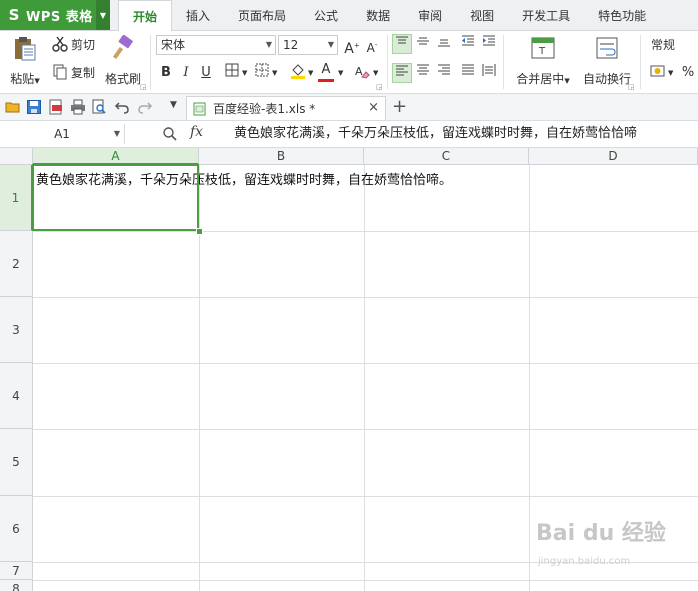 Image resolution: width=698 pixels, height=591 pixels. Describe the element at coordinates (62, 134) in the screenshot. I see `name-box: A1 ▼` at that location.